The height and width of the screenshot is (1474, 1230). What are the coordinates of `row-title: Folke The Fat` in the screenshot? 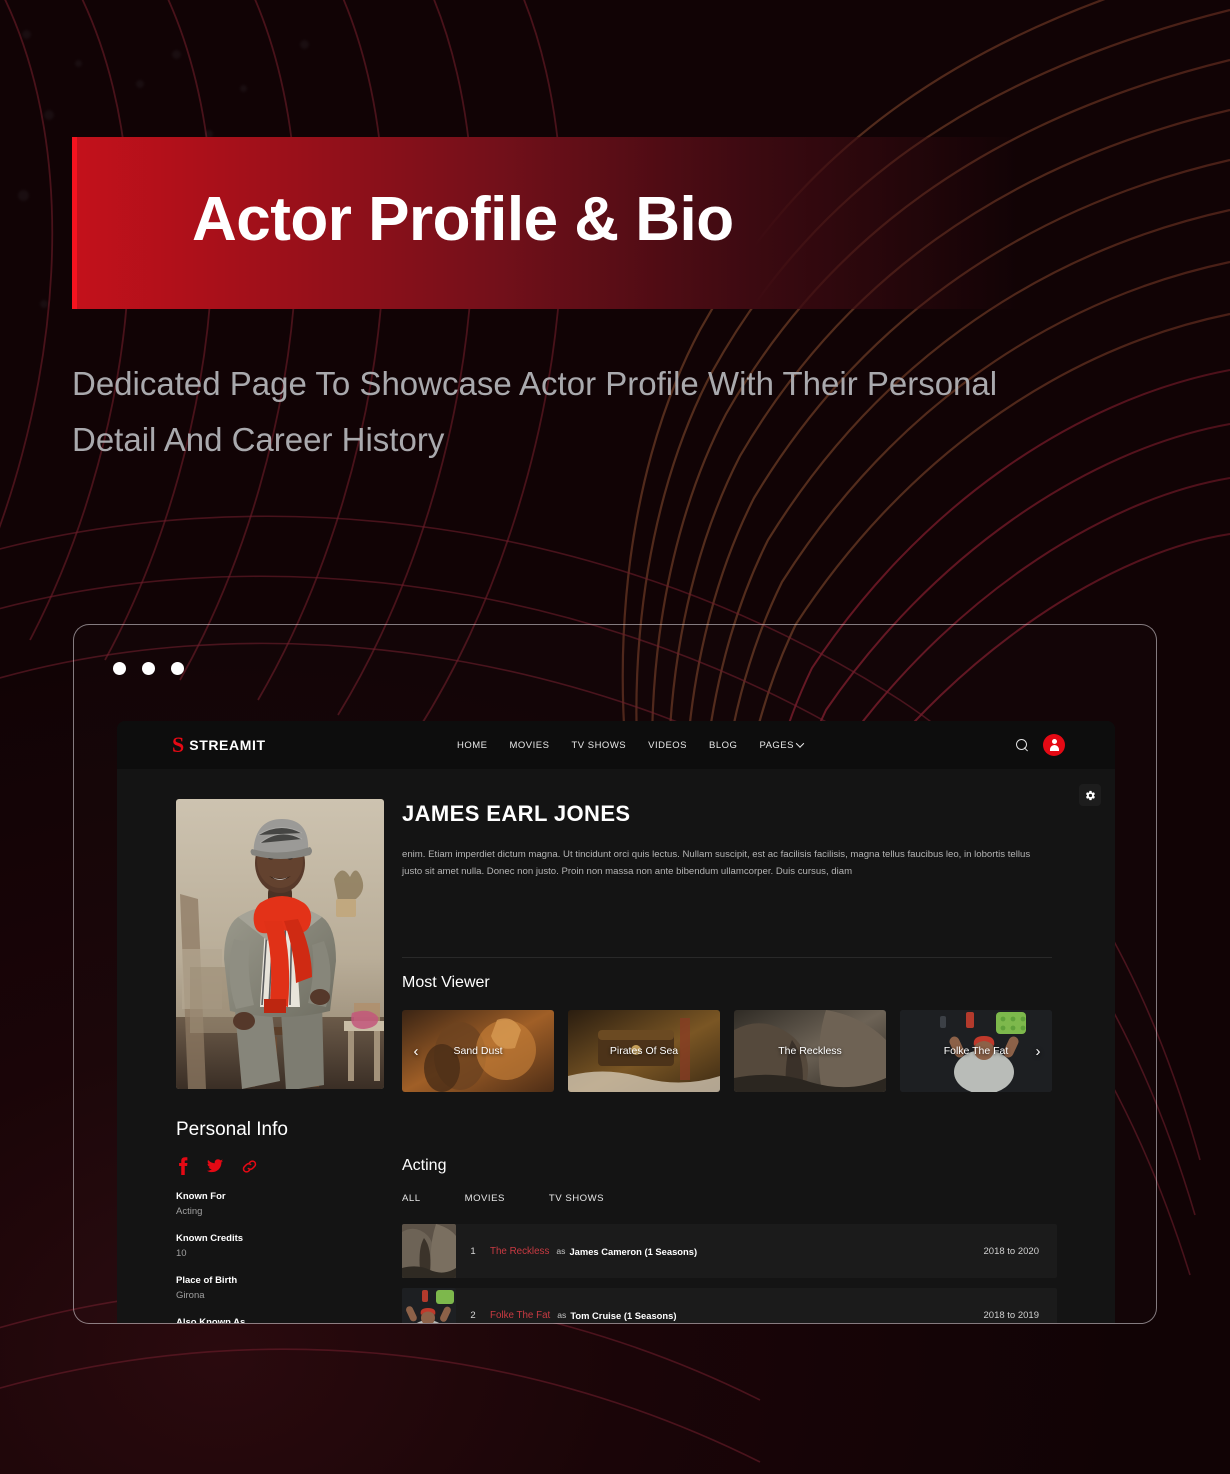 It's located at (520, 1315).